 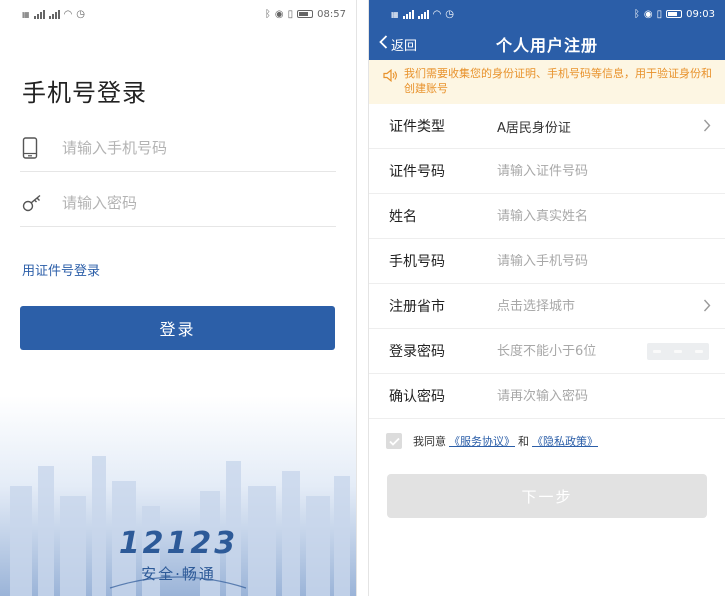 What do you see at coordinates (417, 127) in the screenshot?
I see `id-type-label: 证件类型` at bounding box center [417, 127].